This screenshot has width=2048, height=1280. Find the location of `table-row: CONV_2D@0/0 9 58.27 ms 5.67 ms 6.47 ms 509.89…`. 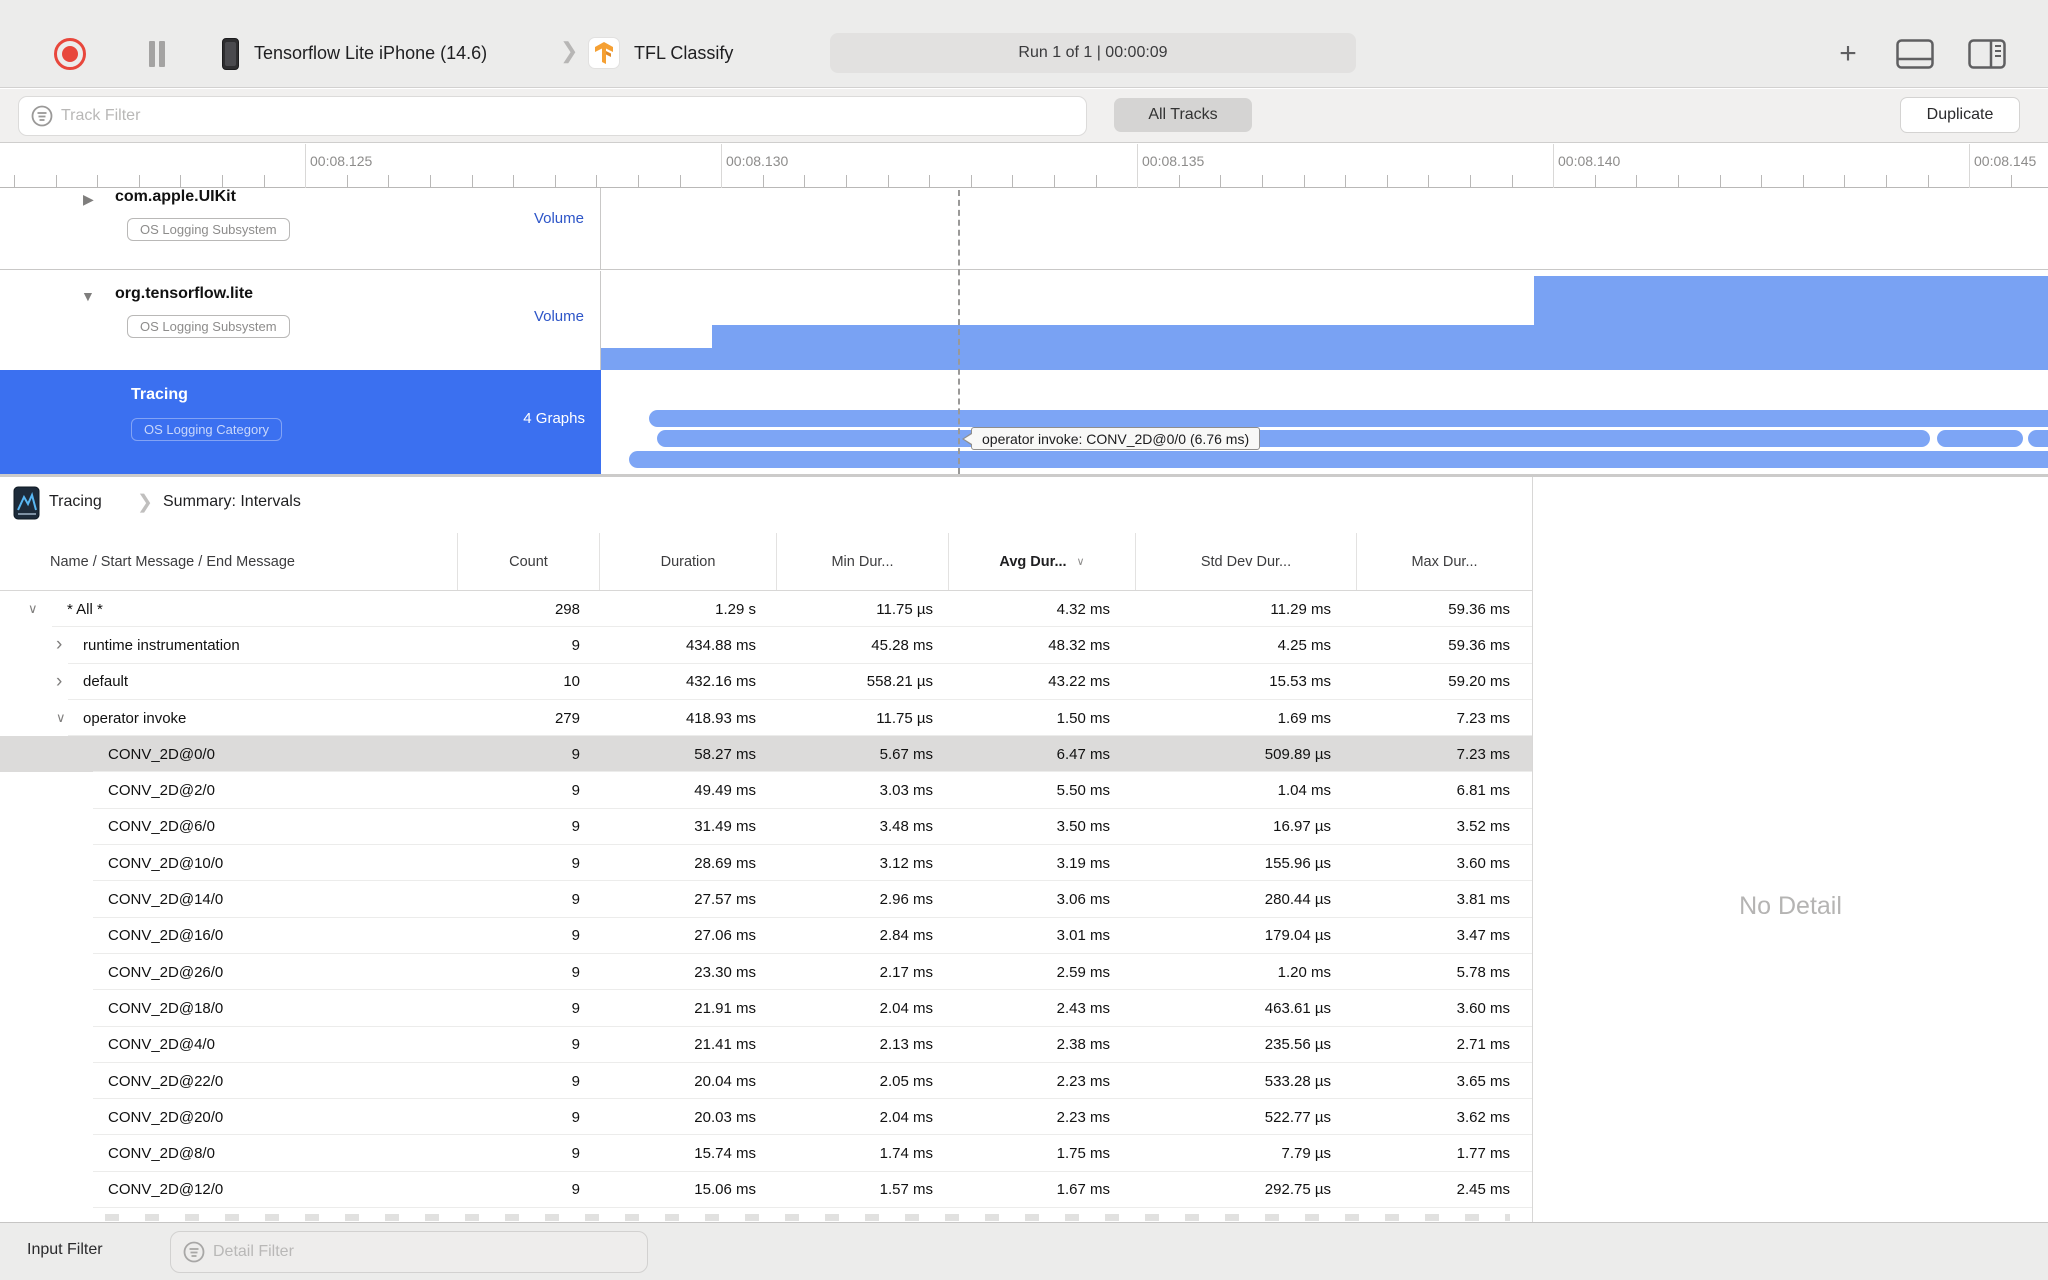

table-row: CONV_2D@0/0 9 58.27 ms 5.67 ms 6.47 ms 509.89… is located at coordinates (766, 754).